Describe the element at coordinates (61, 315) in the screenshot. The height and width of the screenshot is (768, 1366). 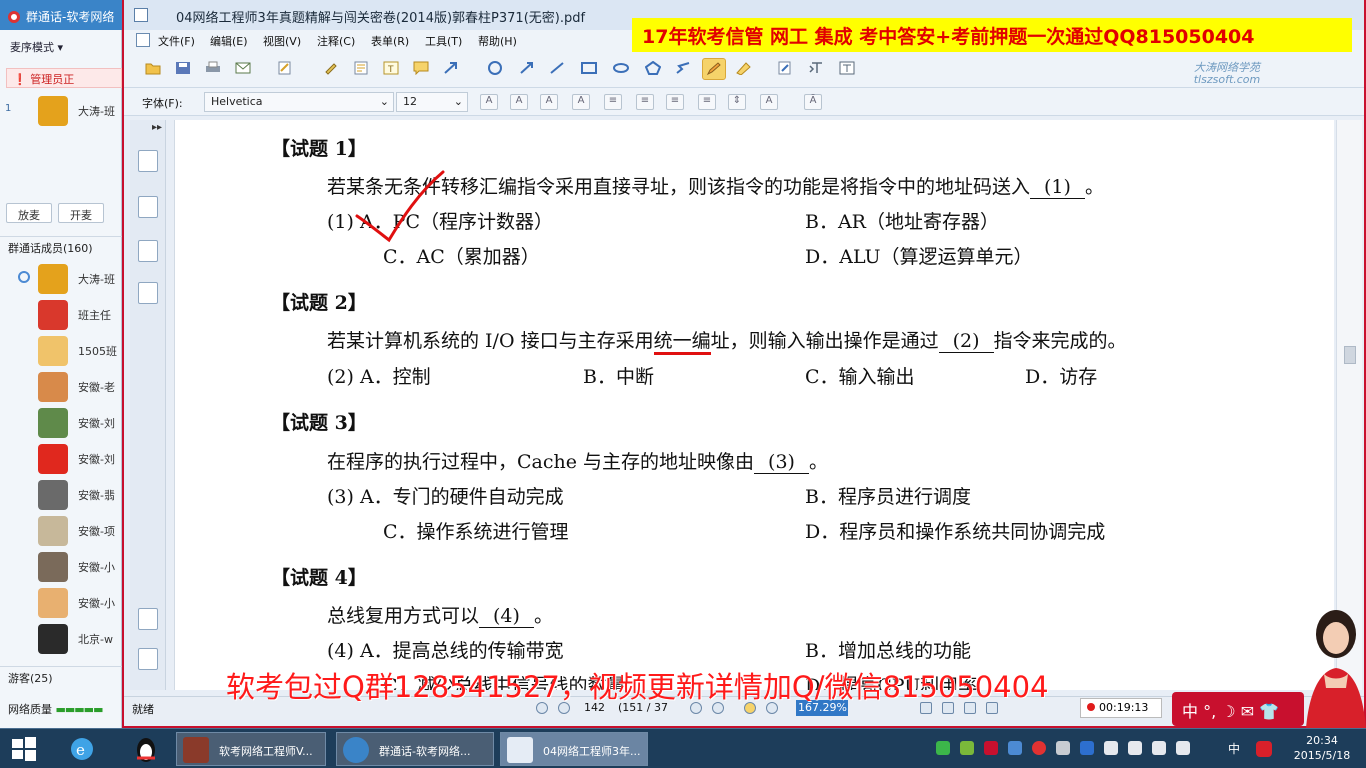
I see `member-row: 班主任` at that location.